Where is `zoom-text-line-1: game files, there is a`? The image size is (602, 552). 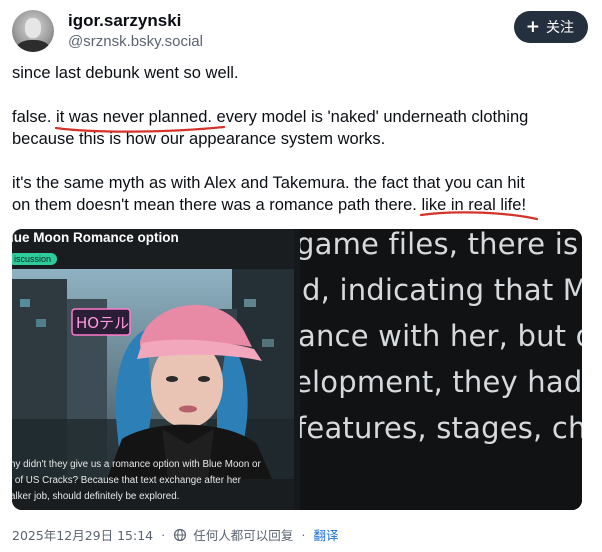 zoom-text-line-1: game files, there is a is located at coordinates (441, 245).